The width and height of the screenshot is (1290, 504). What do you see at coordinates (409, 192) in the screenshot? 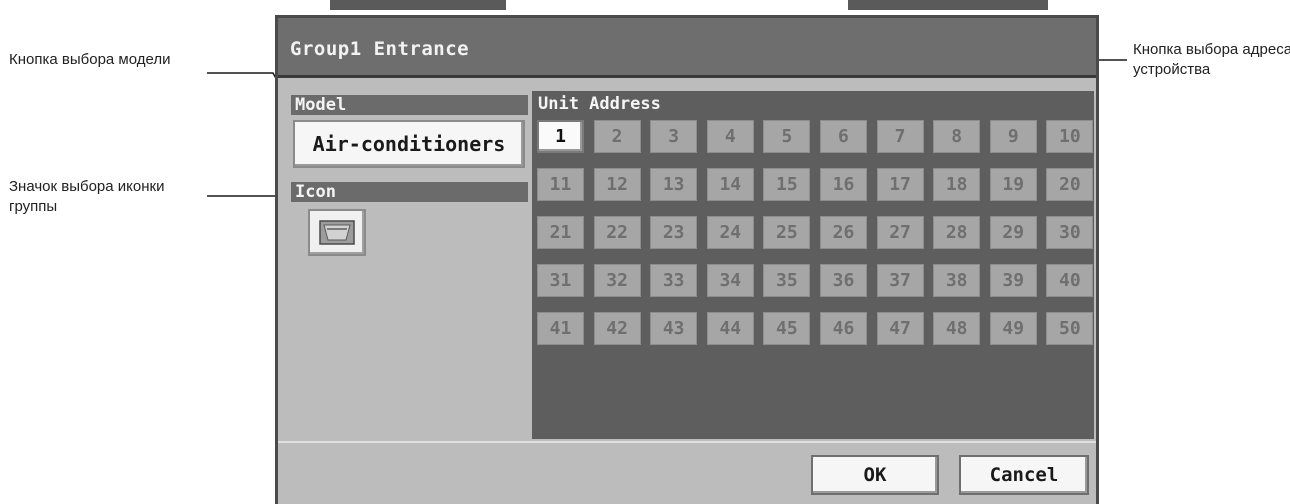
I see `icon-label: Icon` at bounding box center [409, 192].